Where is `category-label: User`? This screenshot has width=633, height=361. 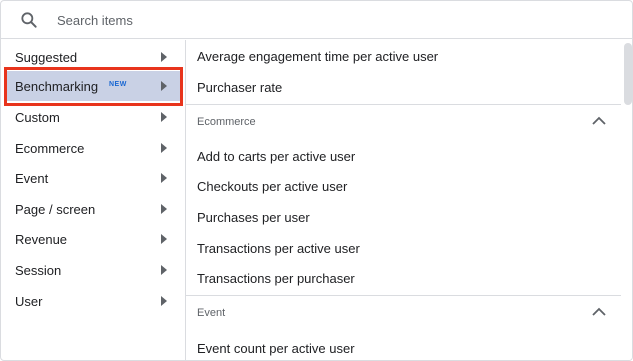 category-label: User is located at coordinates (29, 301).